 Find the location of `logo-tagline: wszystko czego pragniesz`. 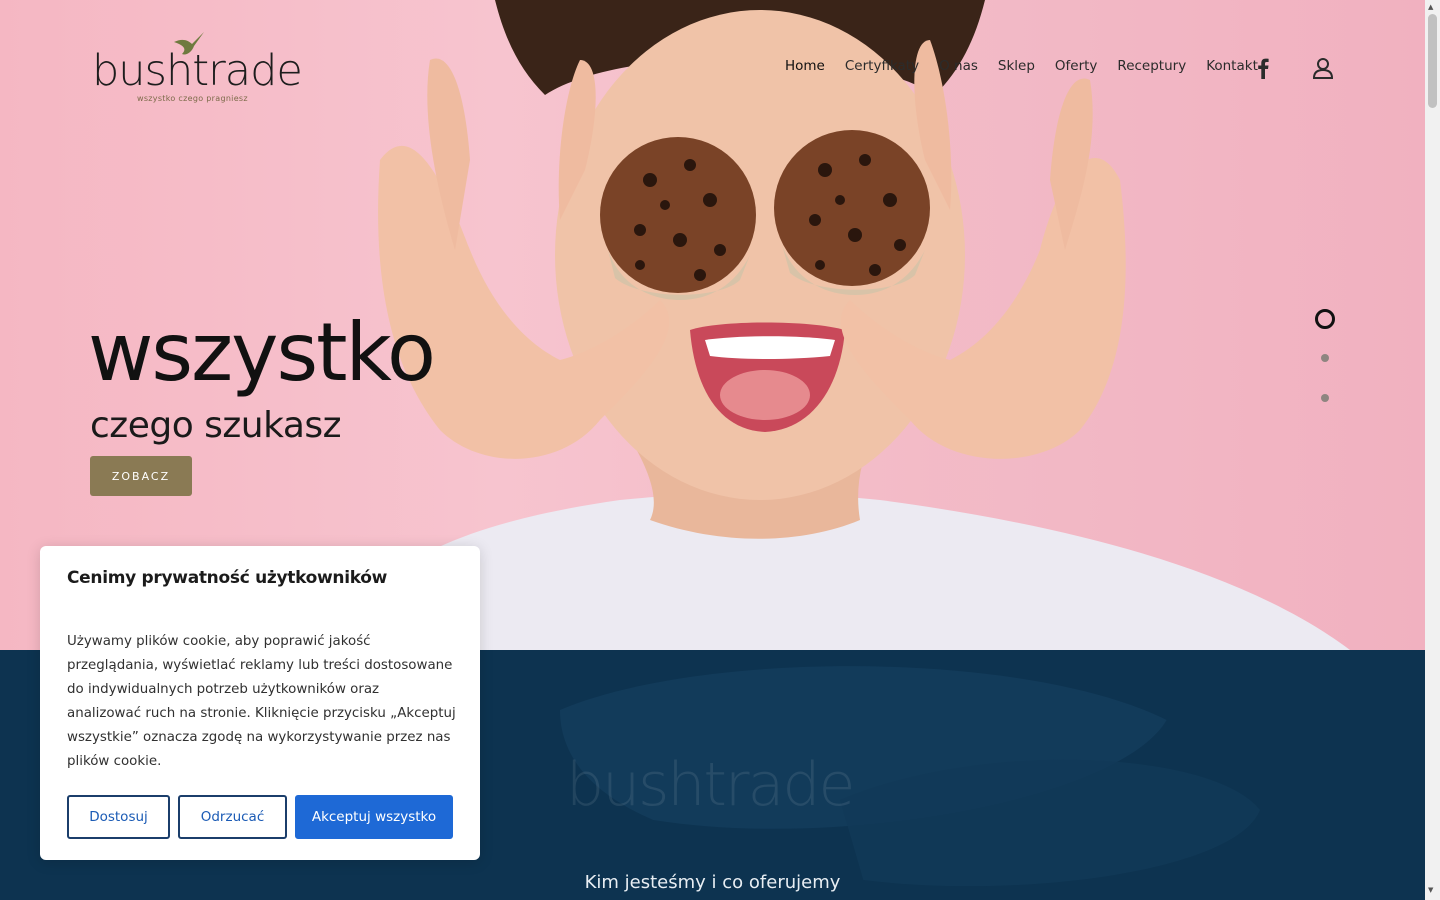

logo-tagline: wszystko czego pragniesz is located at coordinates (192, 98).